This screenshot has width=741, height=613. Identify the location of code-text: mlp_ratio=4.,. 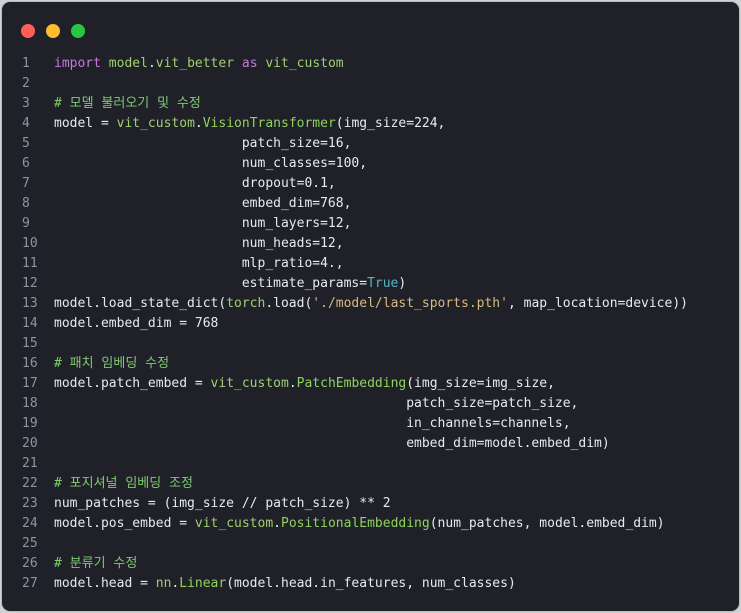
(199, 264).